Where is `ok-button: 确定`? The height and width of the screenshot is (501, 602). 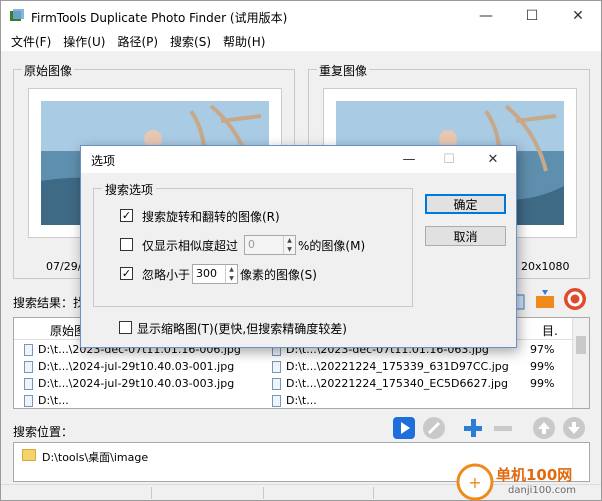 ok-button: 确定 is located at coordinates (465, 204).